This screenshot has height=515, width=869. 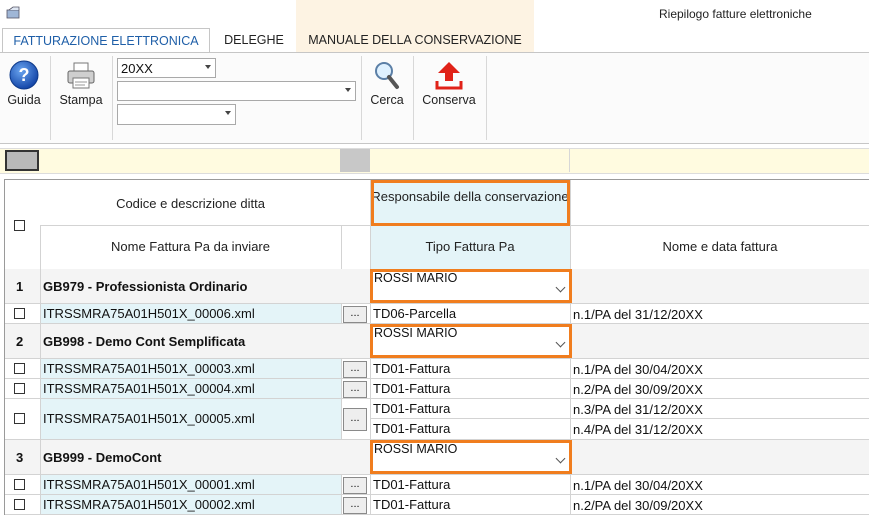 What do you see at coordinates (14, 13) in the screenshot?
I see `app-icon` at bounding box center [14, 13].